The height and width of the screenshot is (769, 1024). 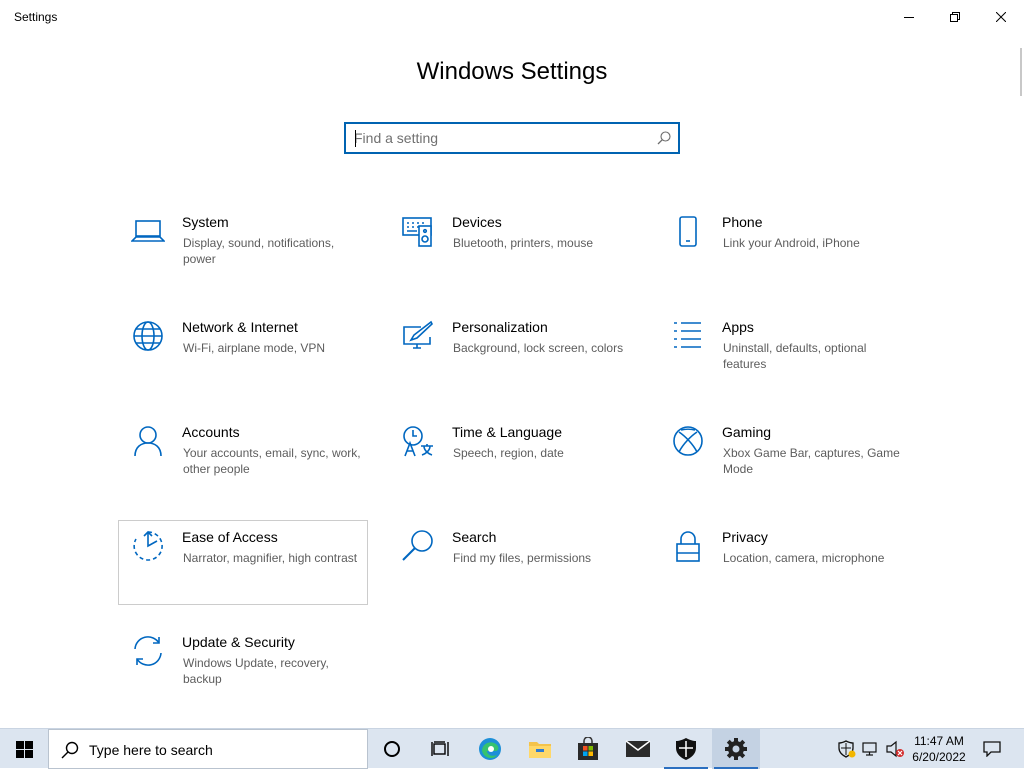 I want to click on tile-title: Privacy, so click(x=745, y=537).